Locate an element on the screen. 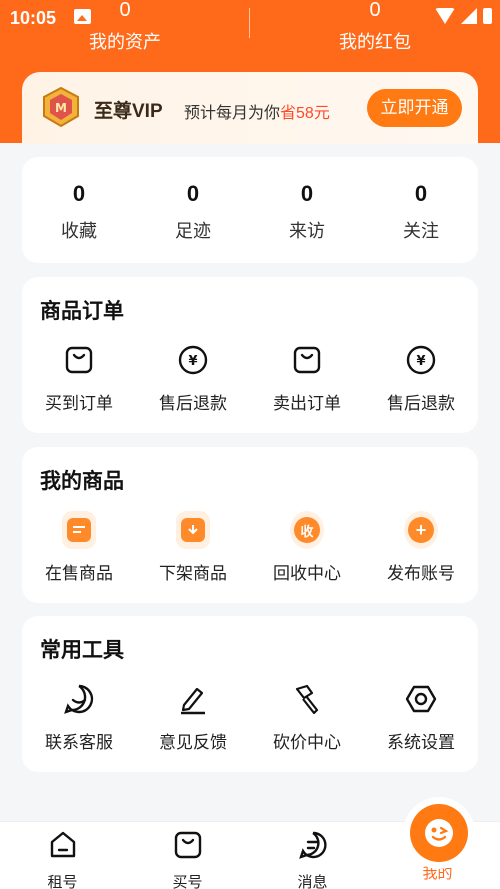  contact-service-item: 联系客服 is located at coordinates (79, 717).